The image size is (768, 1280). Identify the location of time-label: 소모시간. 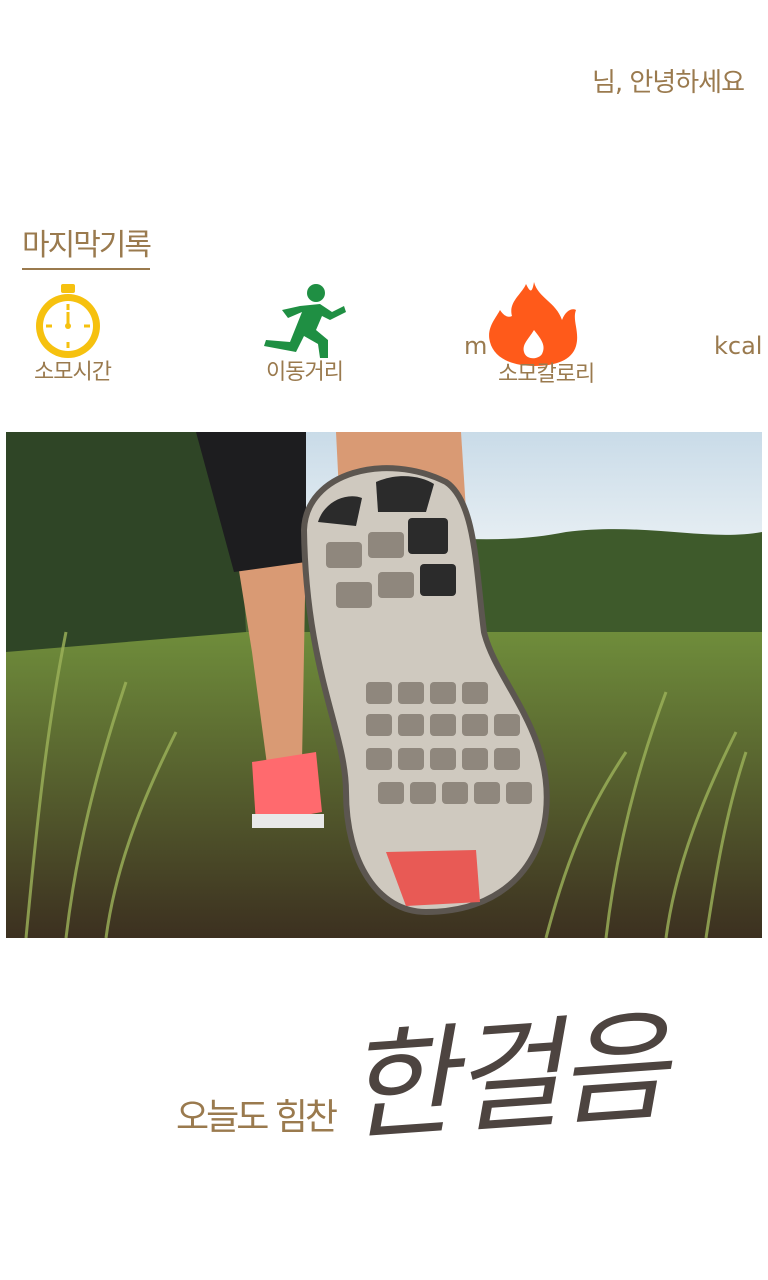
(73, 372).